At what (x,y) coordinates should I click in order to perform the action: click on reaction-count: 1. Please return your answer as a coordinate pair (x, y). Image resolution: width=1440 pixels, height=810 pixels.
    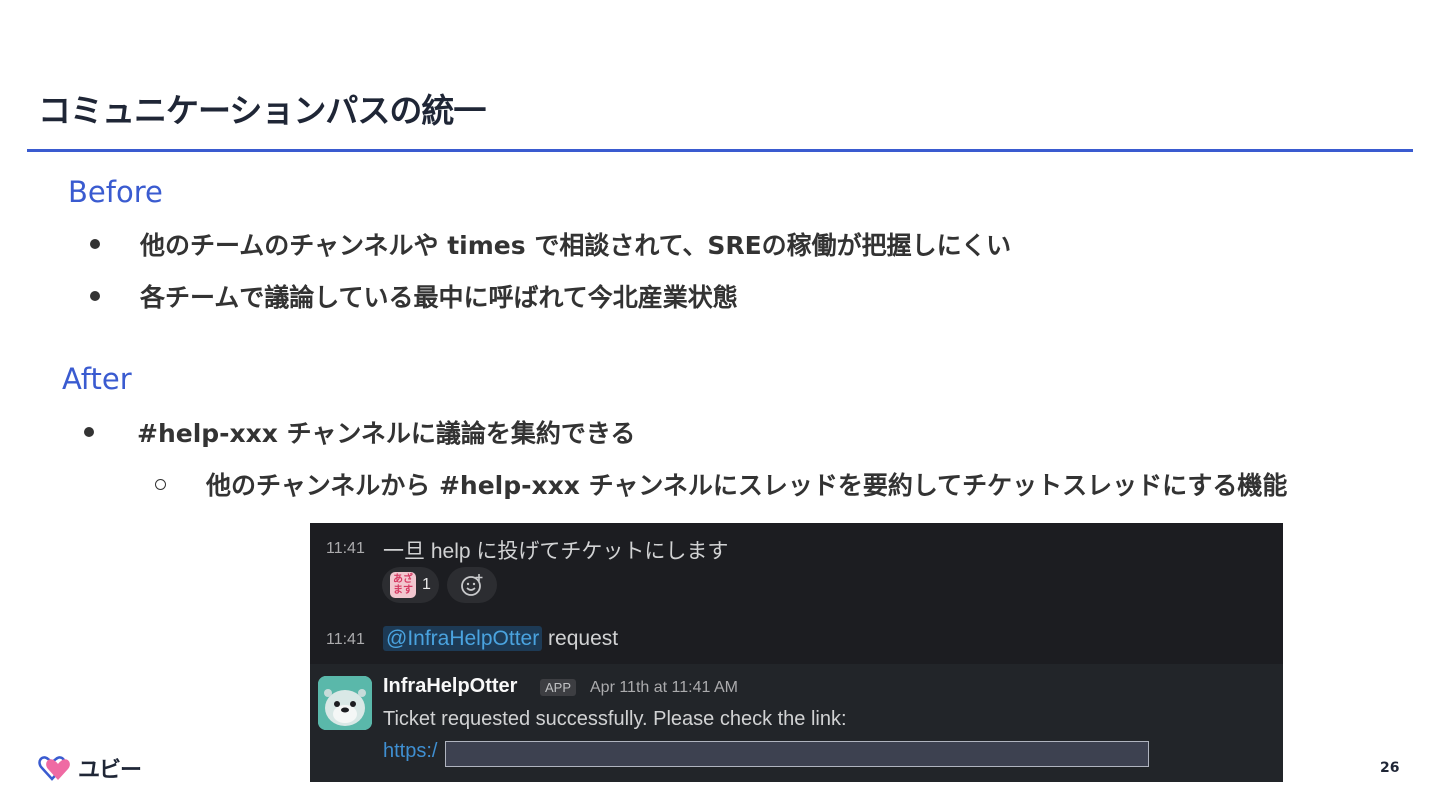
    Looking at the image, I should click on (426, 584).